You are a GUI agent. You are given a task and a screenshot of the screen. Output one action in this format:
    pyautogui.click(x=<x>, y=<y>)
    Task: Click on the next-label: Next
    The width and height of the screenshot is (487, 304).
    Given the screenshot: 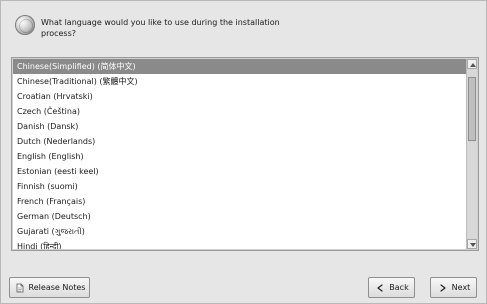 What is the action you would take?
    pyautogui.click(x=461, y=287)
    